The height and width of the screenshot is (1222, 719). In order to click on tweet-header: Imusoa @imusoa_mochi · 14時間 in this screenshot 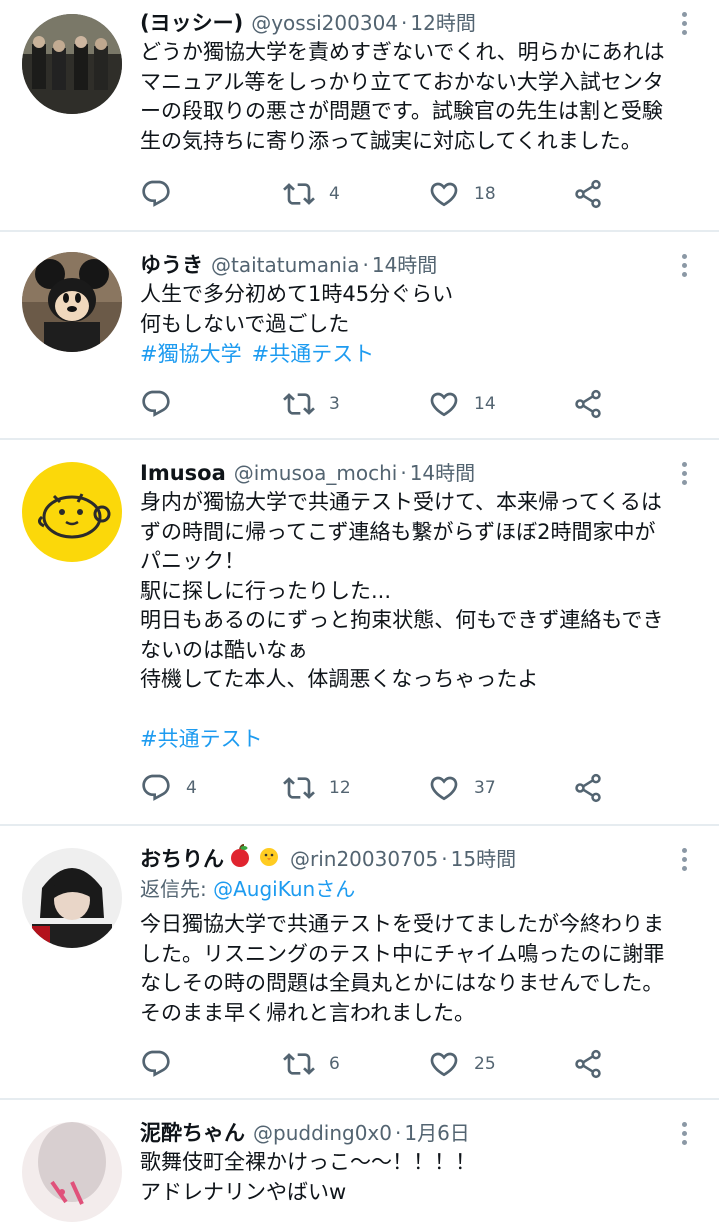, I will do `click(307, 473)`.